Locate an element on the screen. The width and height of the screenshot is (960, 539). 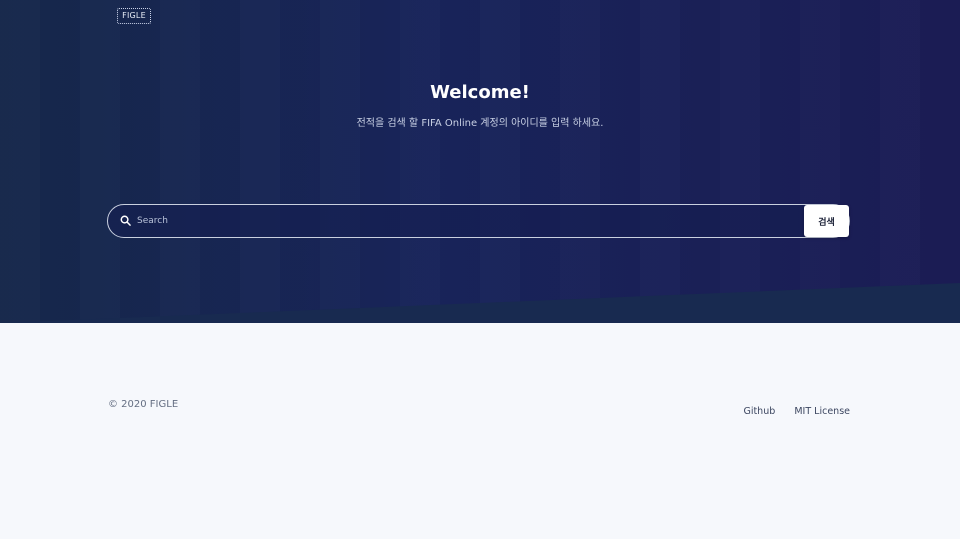
license-link: MIT License is located at coordinates (822, 411).